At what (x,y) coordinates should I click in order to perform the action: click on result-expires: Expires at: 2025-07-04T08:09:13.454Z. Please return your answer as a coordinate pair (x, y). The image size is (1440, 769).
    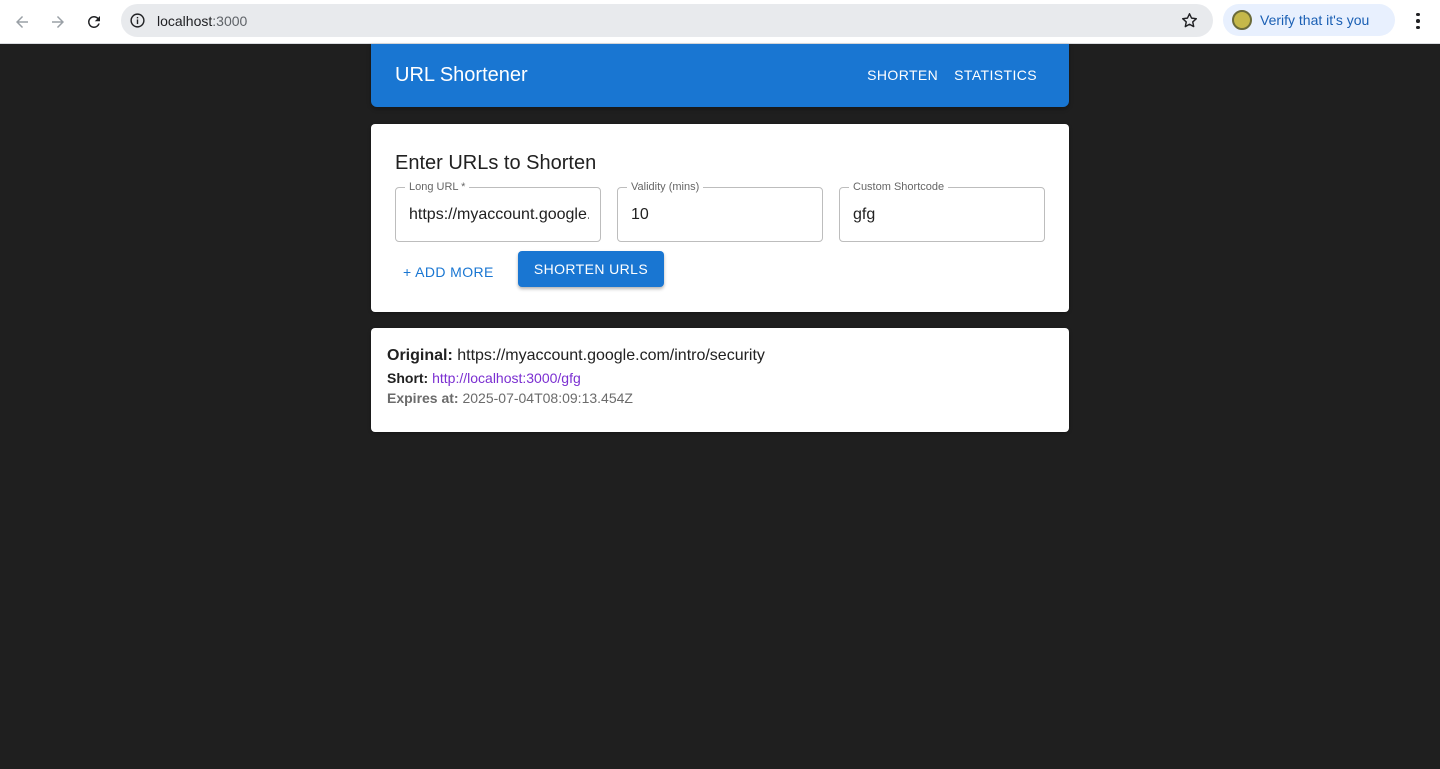
    Looking at the image, I should click on (510, 398).